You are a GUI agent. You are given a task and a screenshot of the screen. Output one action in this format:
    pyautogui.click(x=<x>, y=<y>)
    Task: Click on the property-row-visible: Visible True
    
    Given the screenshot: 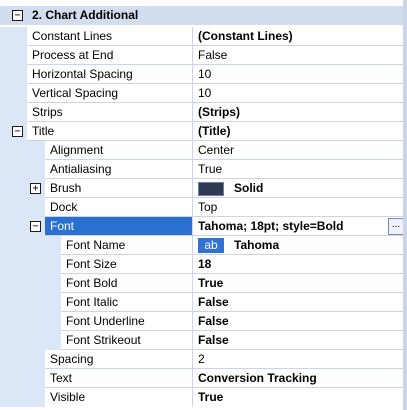 What is the action you would take?
    pyautogui.click(x=203, y=397)
    